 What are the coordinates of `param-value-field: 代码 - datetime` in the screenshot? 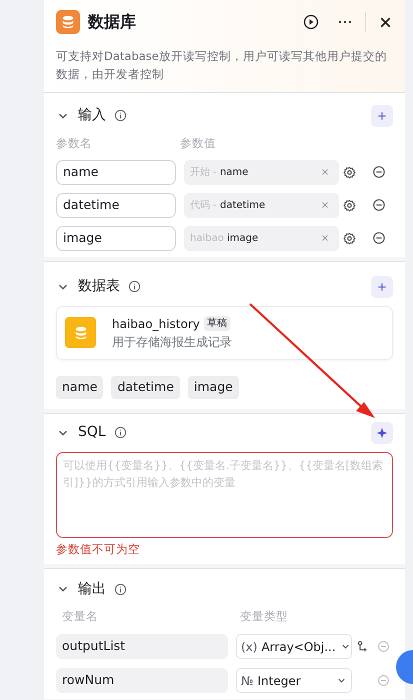 It's located at (261, 205).